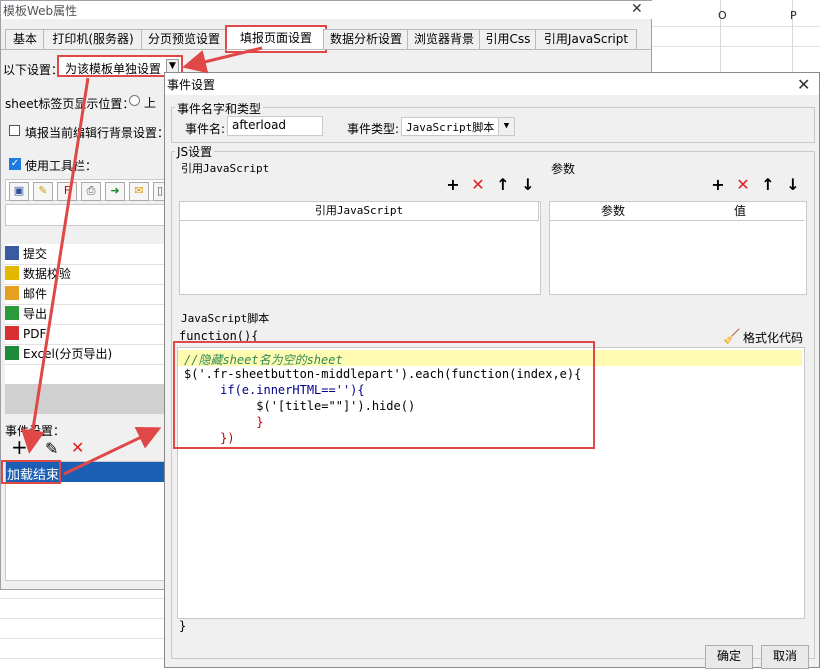 The width and height of the screenshot is (820, 669). I want to click on tab-browser-bg: 浏览器背景, so click(444, 39).